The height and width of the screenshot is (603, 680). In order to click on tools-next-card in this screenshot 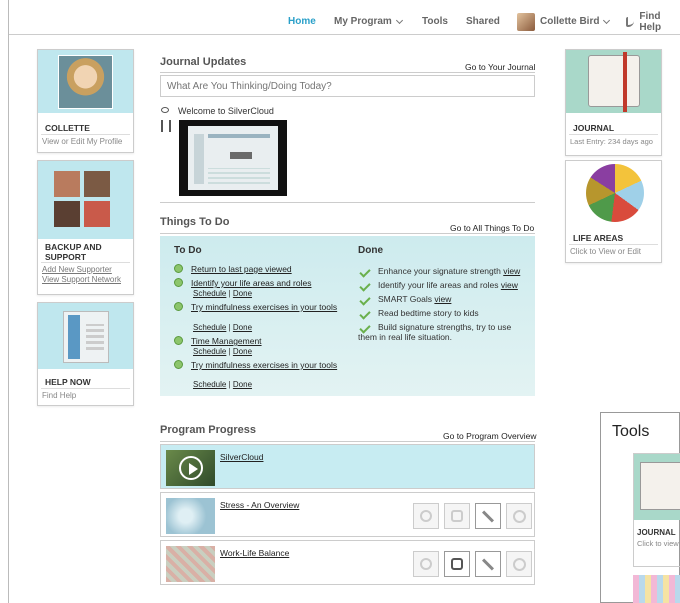, I will do `click(656, 589)`.